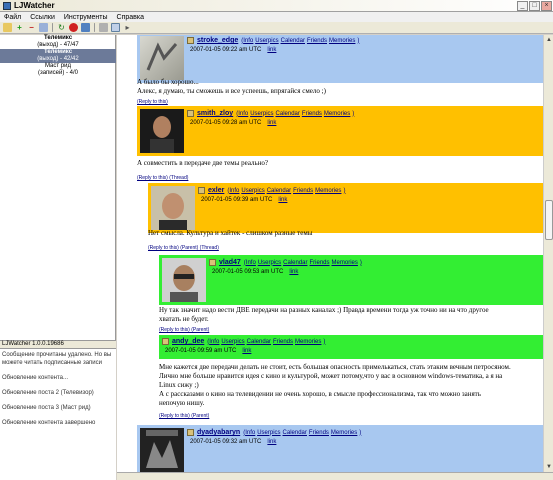 Image resolution: width=553 pixels, height=480 pixels. What do you see at coordinates (549, 467) in the screenshot?
I see `scroll-down-icon: ▼` at bounding box center [549, 467].